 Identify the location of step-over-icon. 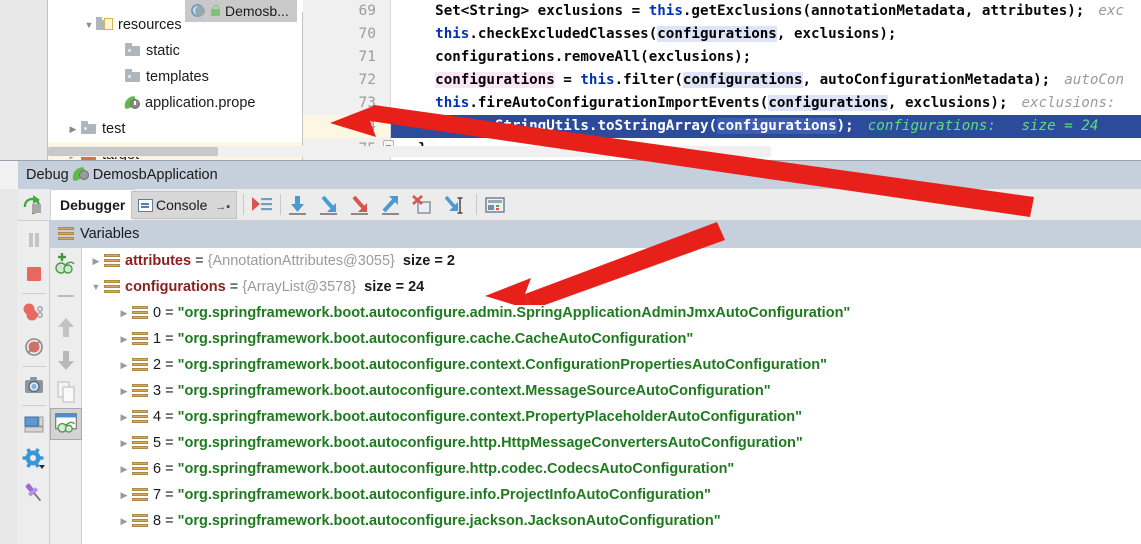
(298, 205).